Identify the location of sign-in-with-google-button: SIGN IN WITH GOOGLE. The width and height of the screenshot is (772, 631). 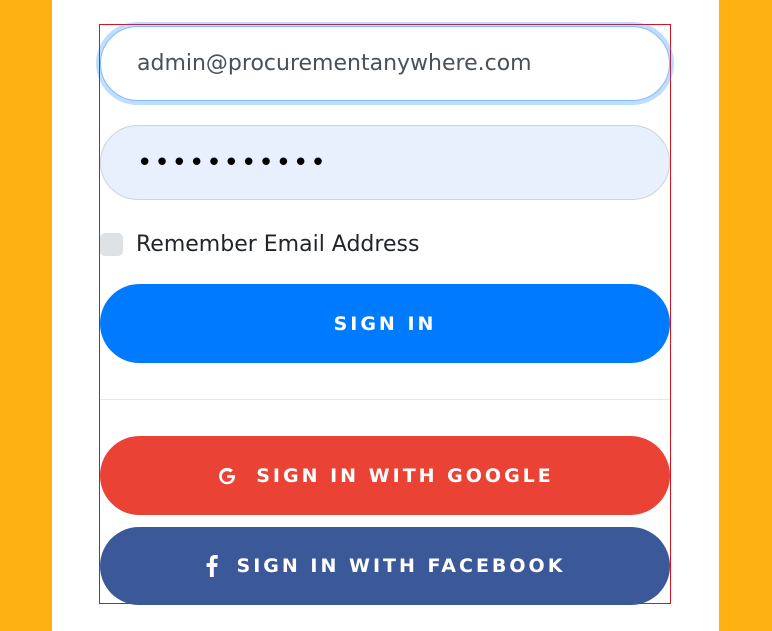
(385, 475).